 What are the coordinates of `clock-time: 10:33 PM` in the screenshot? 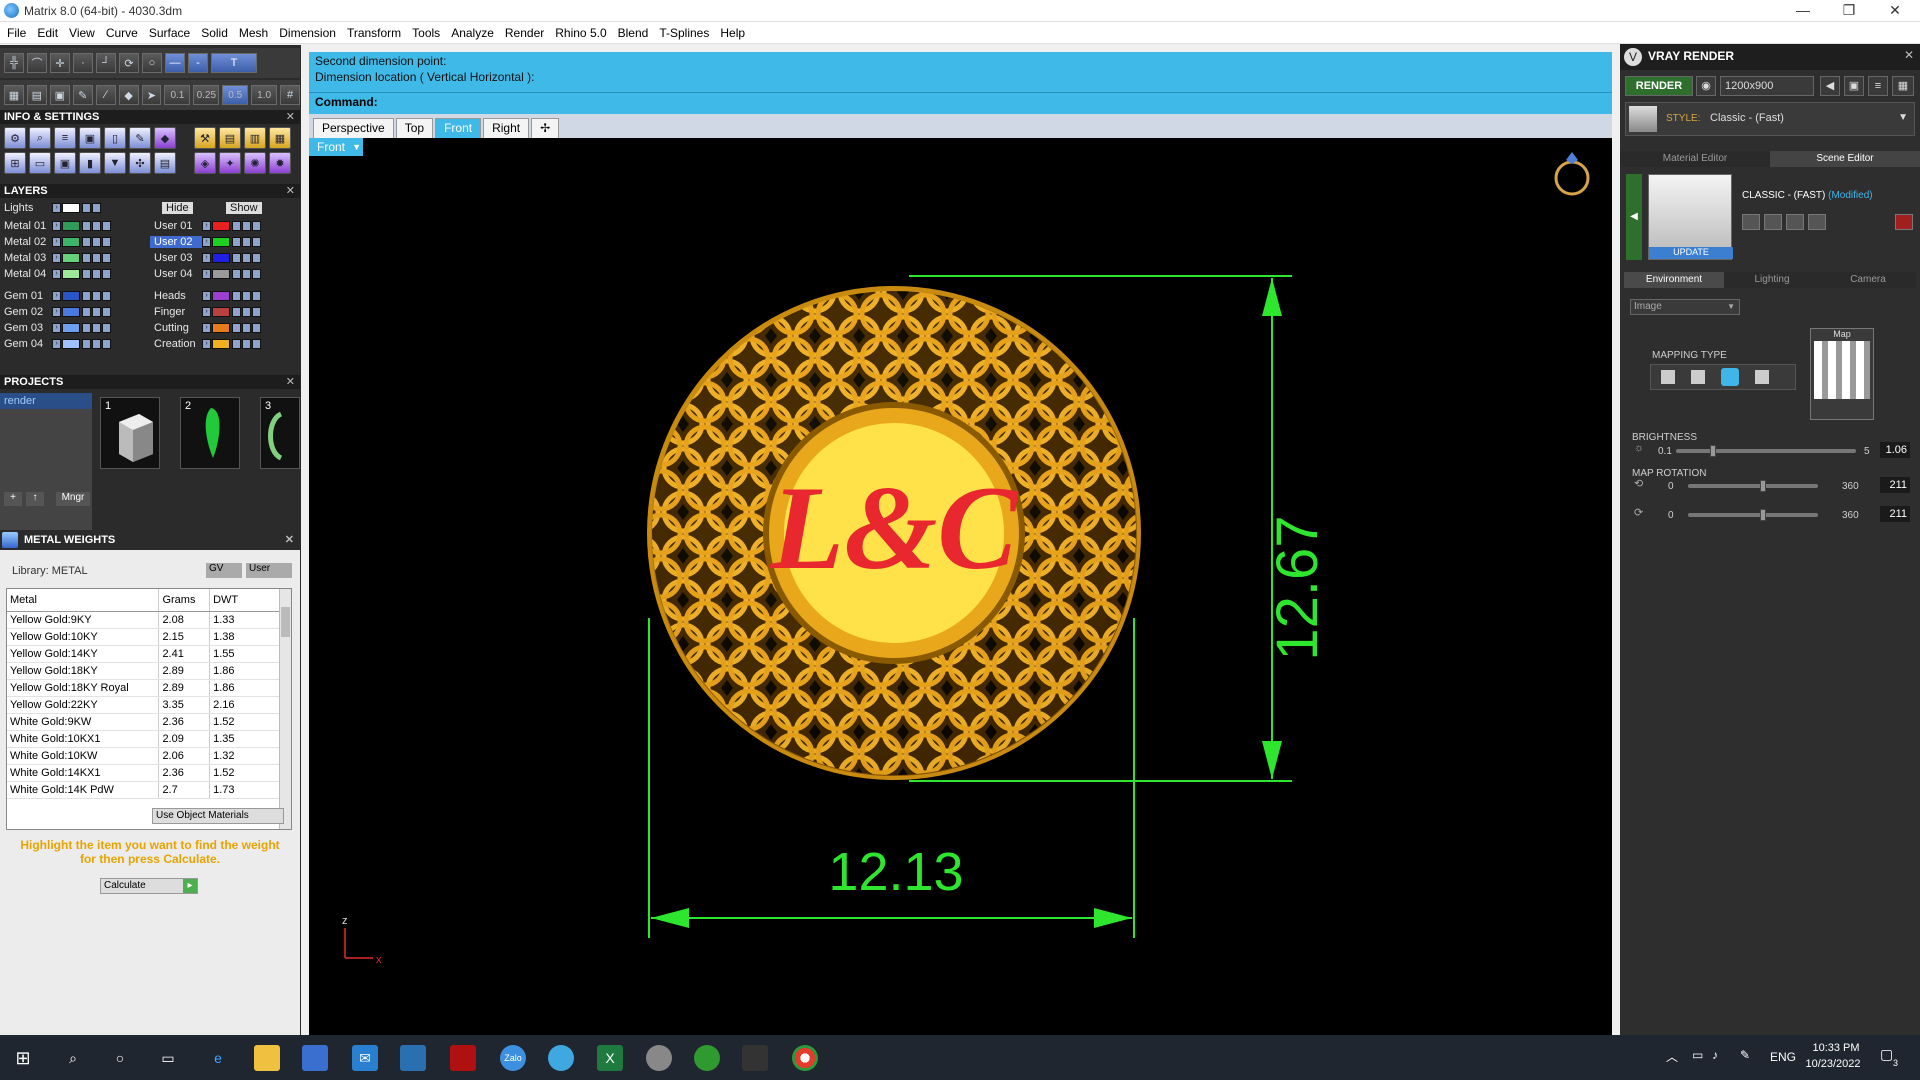 It's located at (1836, 1048).